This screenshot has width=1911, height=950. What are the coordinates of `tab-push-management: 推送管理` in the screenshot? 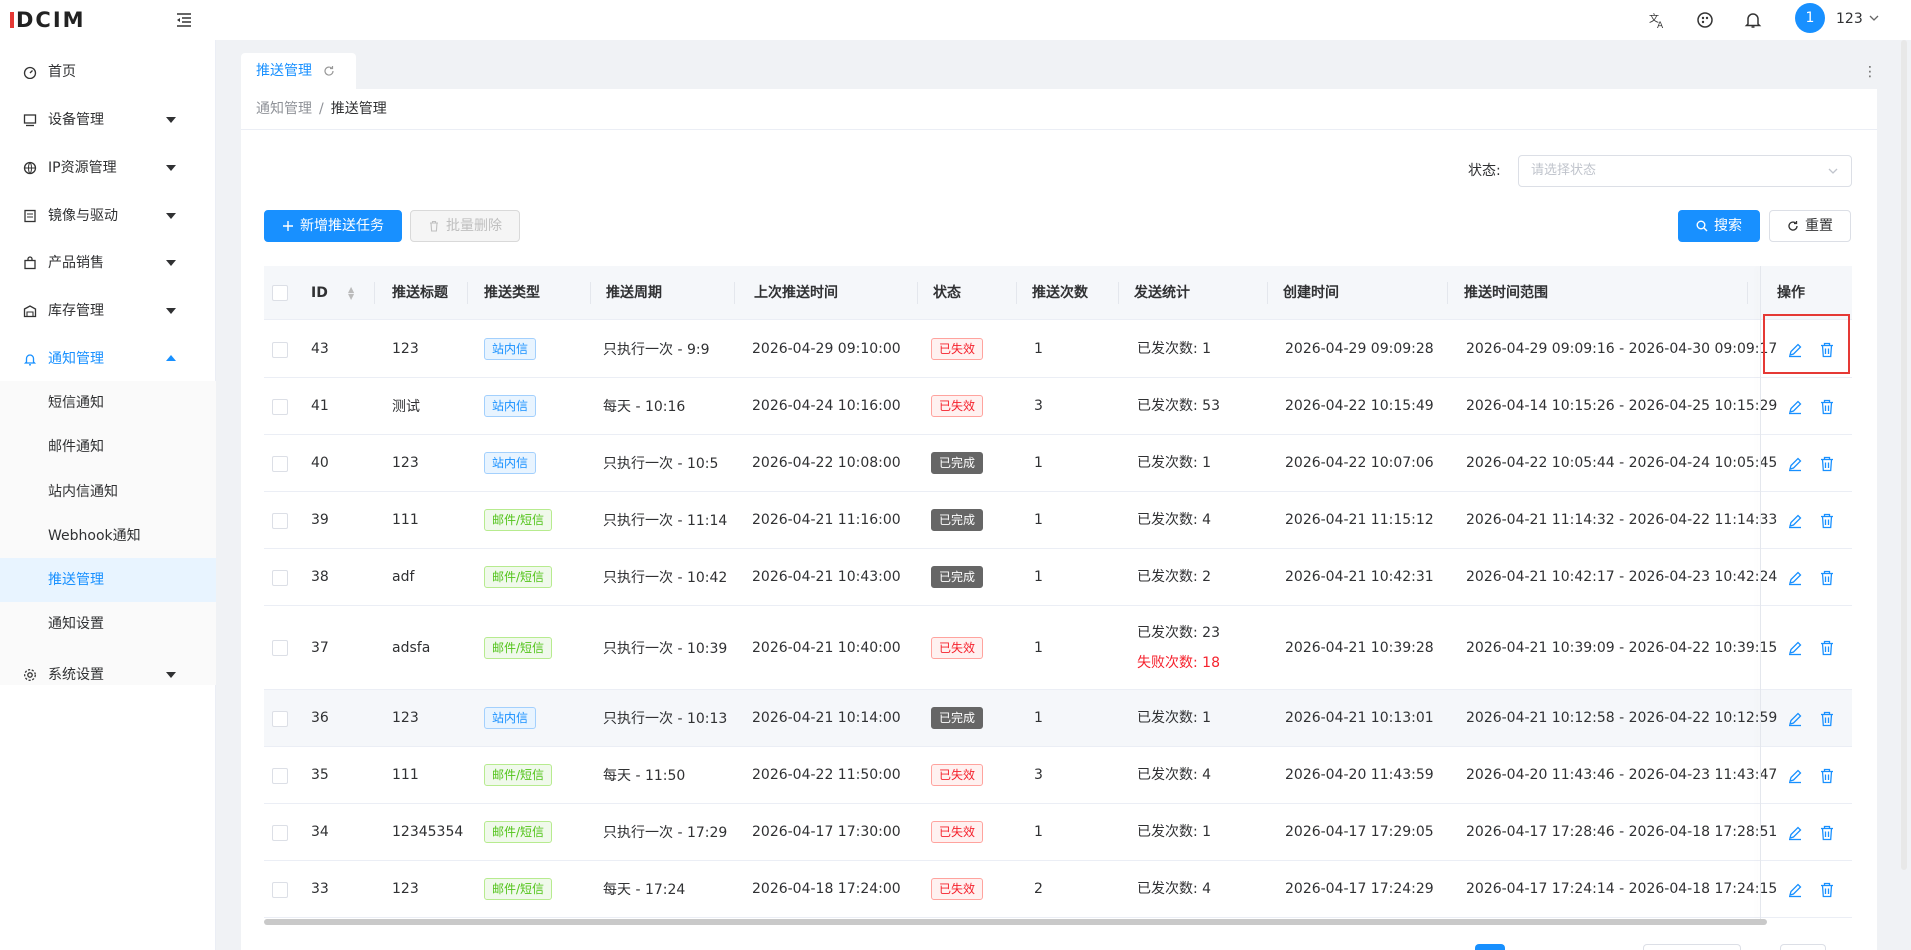 It's located at (298, 71).